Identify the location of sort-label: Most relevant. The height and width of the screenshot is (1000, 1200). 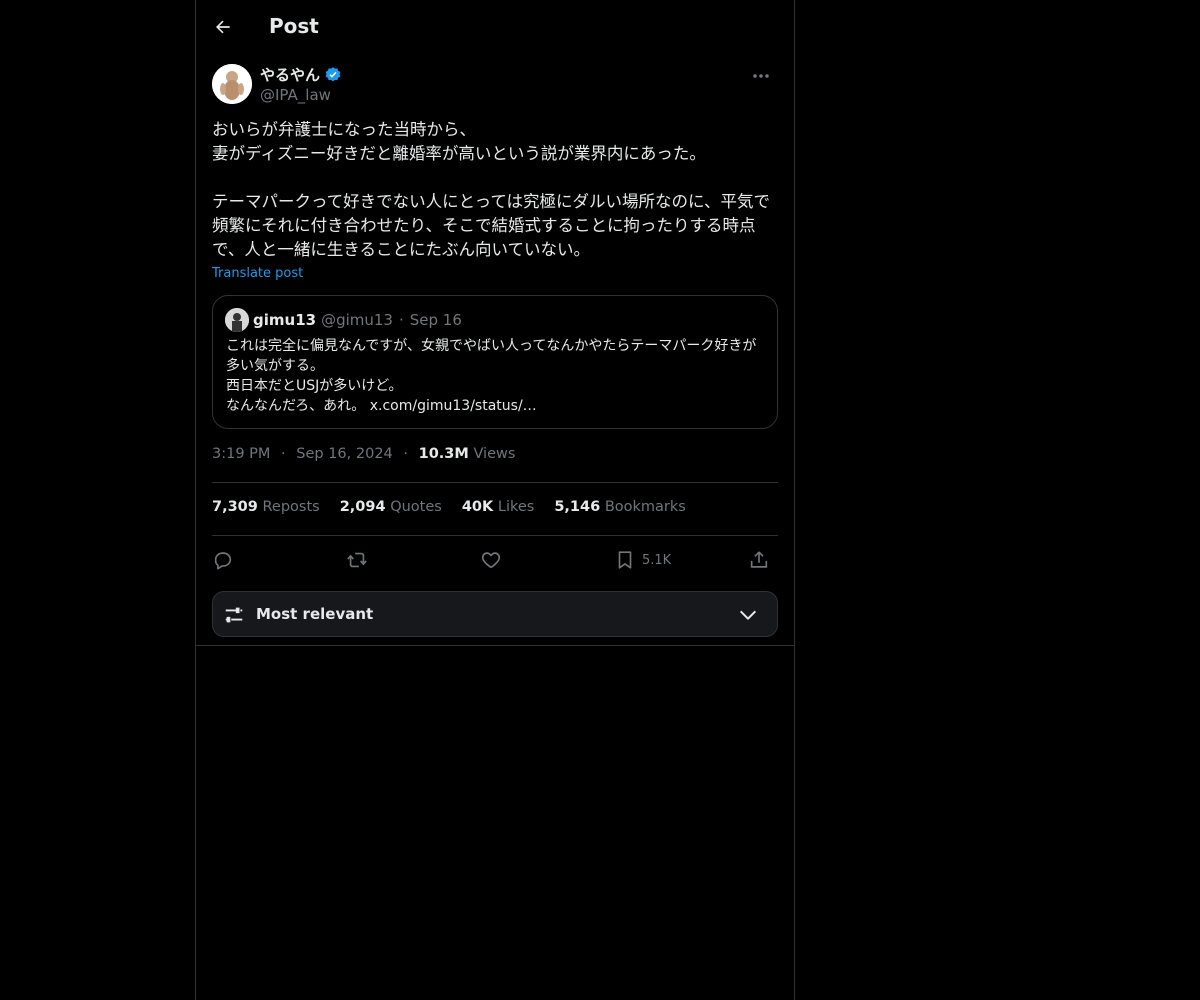
(315, 614).